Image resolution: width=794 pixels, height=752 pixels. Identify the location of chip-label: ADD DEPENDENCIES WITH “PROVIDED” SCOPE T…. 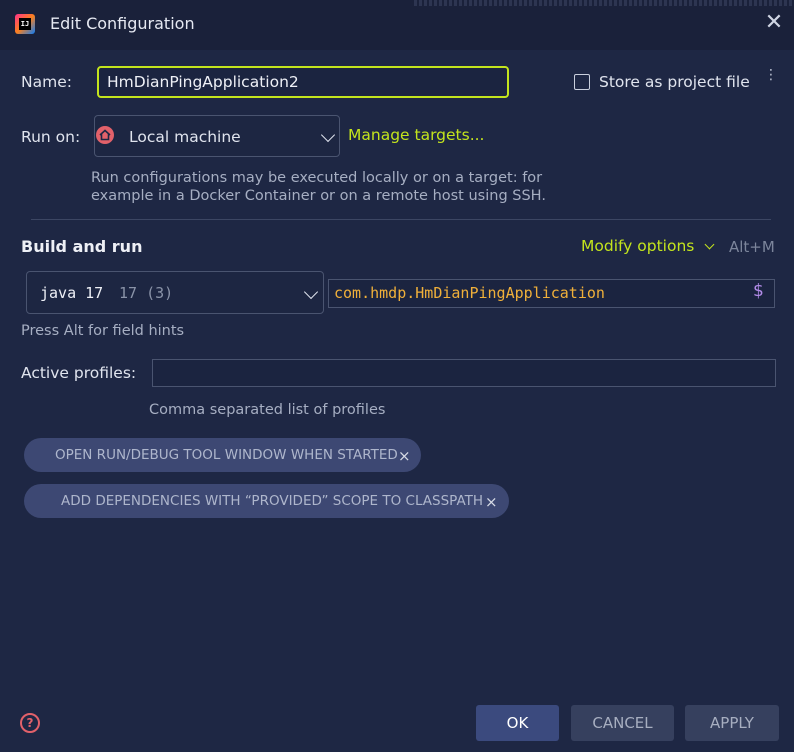
(272, 501).